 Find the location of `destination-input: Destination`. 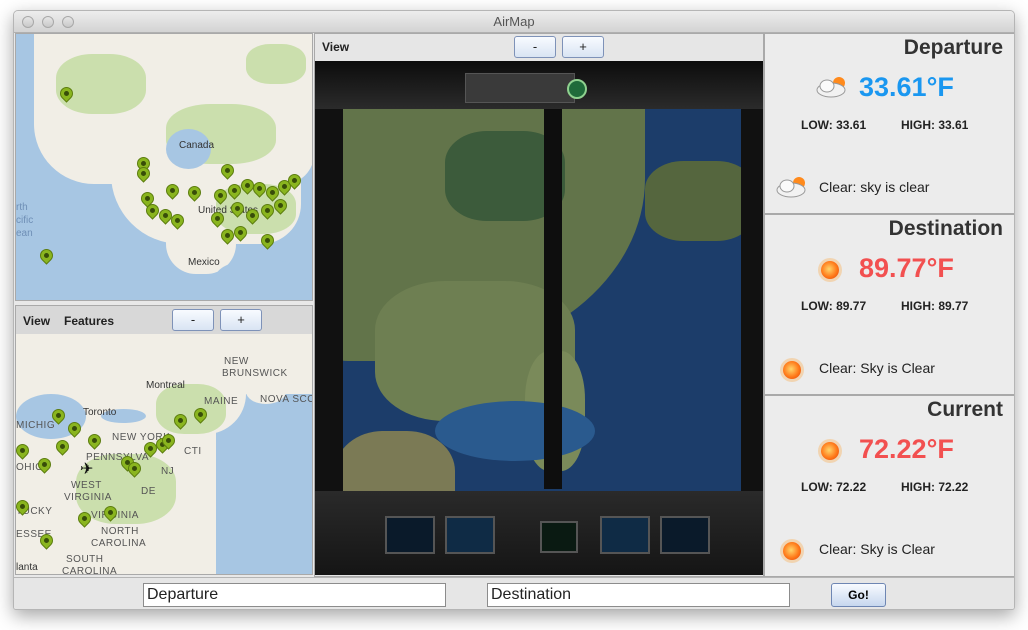

destination-input: Destination is located at coordinates (638, 595).